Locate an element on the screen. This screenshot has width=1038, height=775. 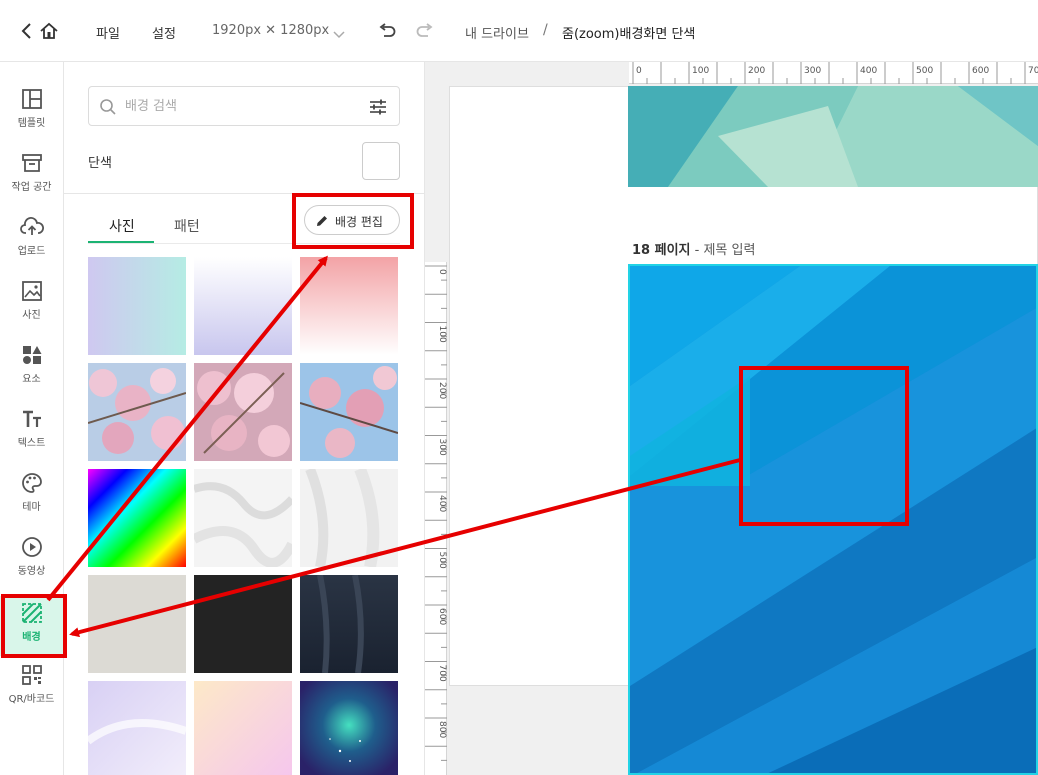
settings-menu: 설정 is located at coordinates (164, 32).